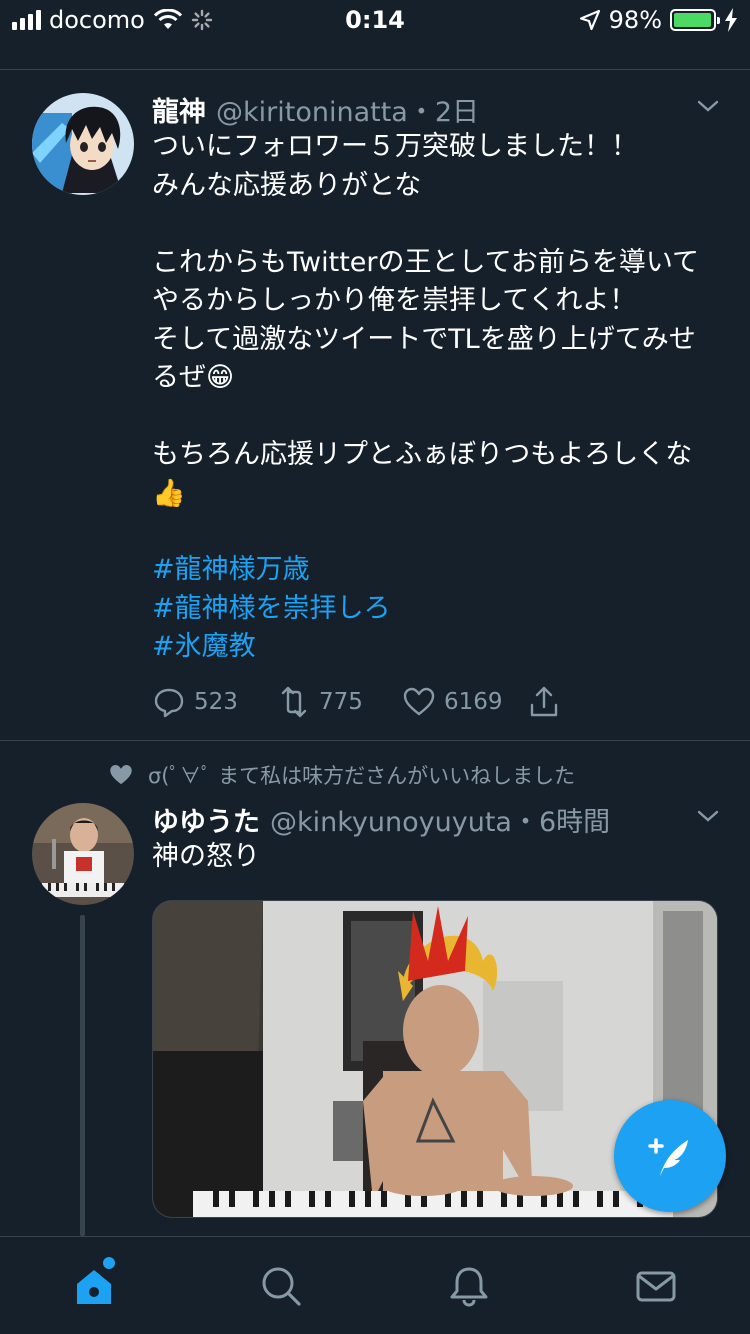 The width and height of the screenshot is (750, 1334). I want to click on tweet-1-header: 龍神 @kiritoninatta ・2日, so click(437, 110).